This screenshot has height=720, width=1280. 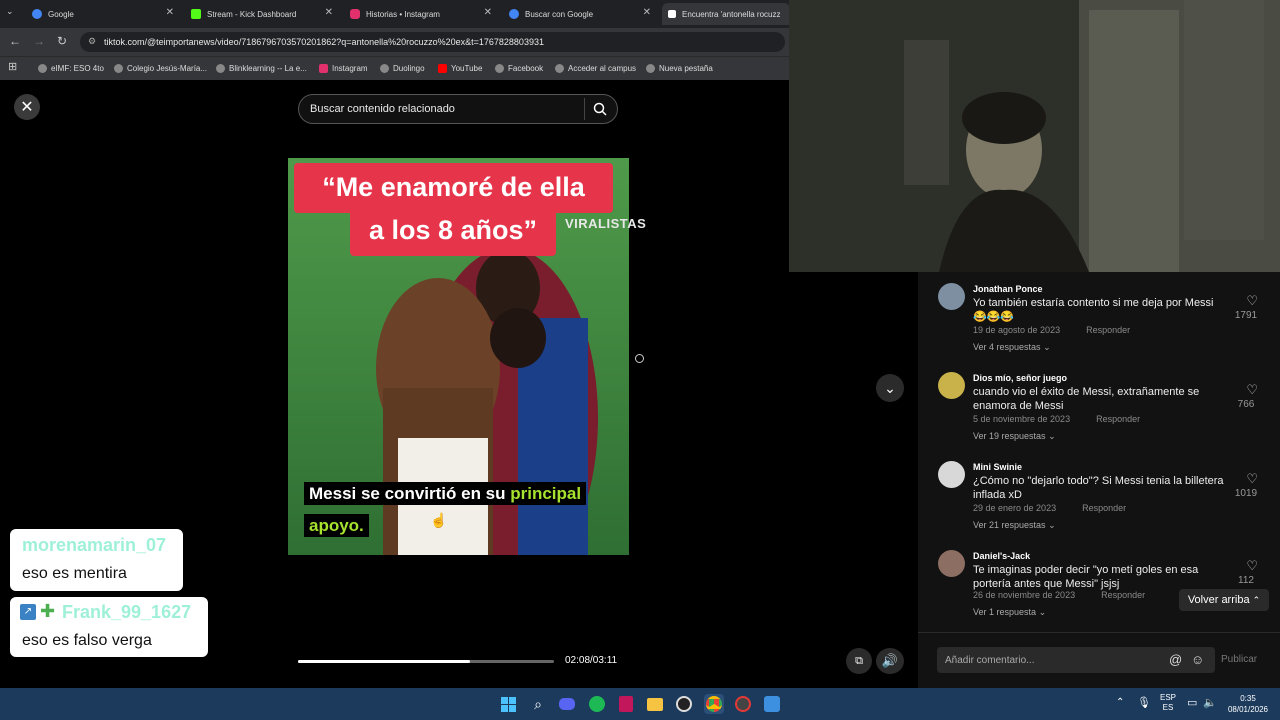 I want to click on comment-date: 29 de enero de 2023, so click(x=1015, y=508).